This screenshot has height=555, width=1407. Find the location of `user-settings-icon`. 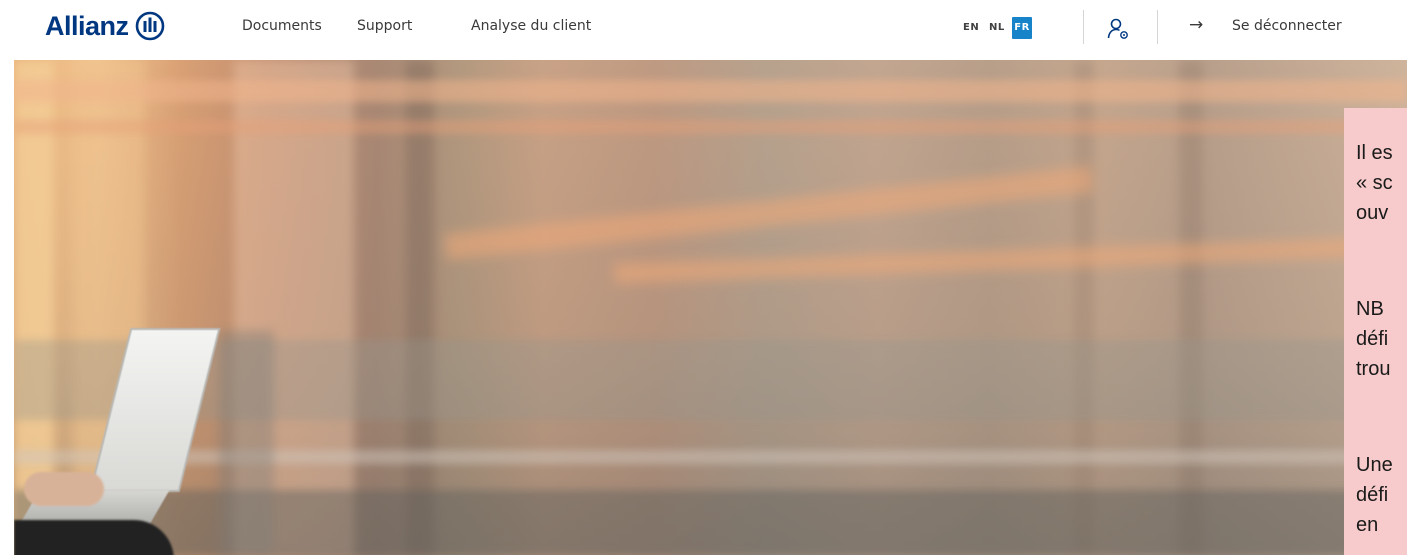

user-settings-icon is located at coordinates (1118, 29).